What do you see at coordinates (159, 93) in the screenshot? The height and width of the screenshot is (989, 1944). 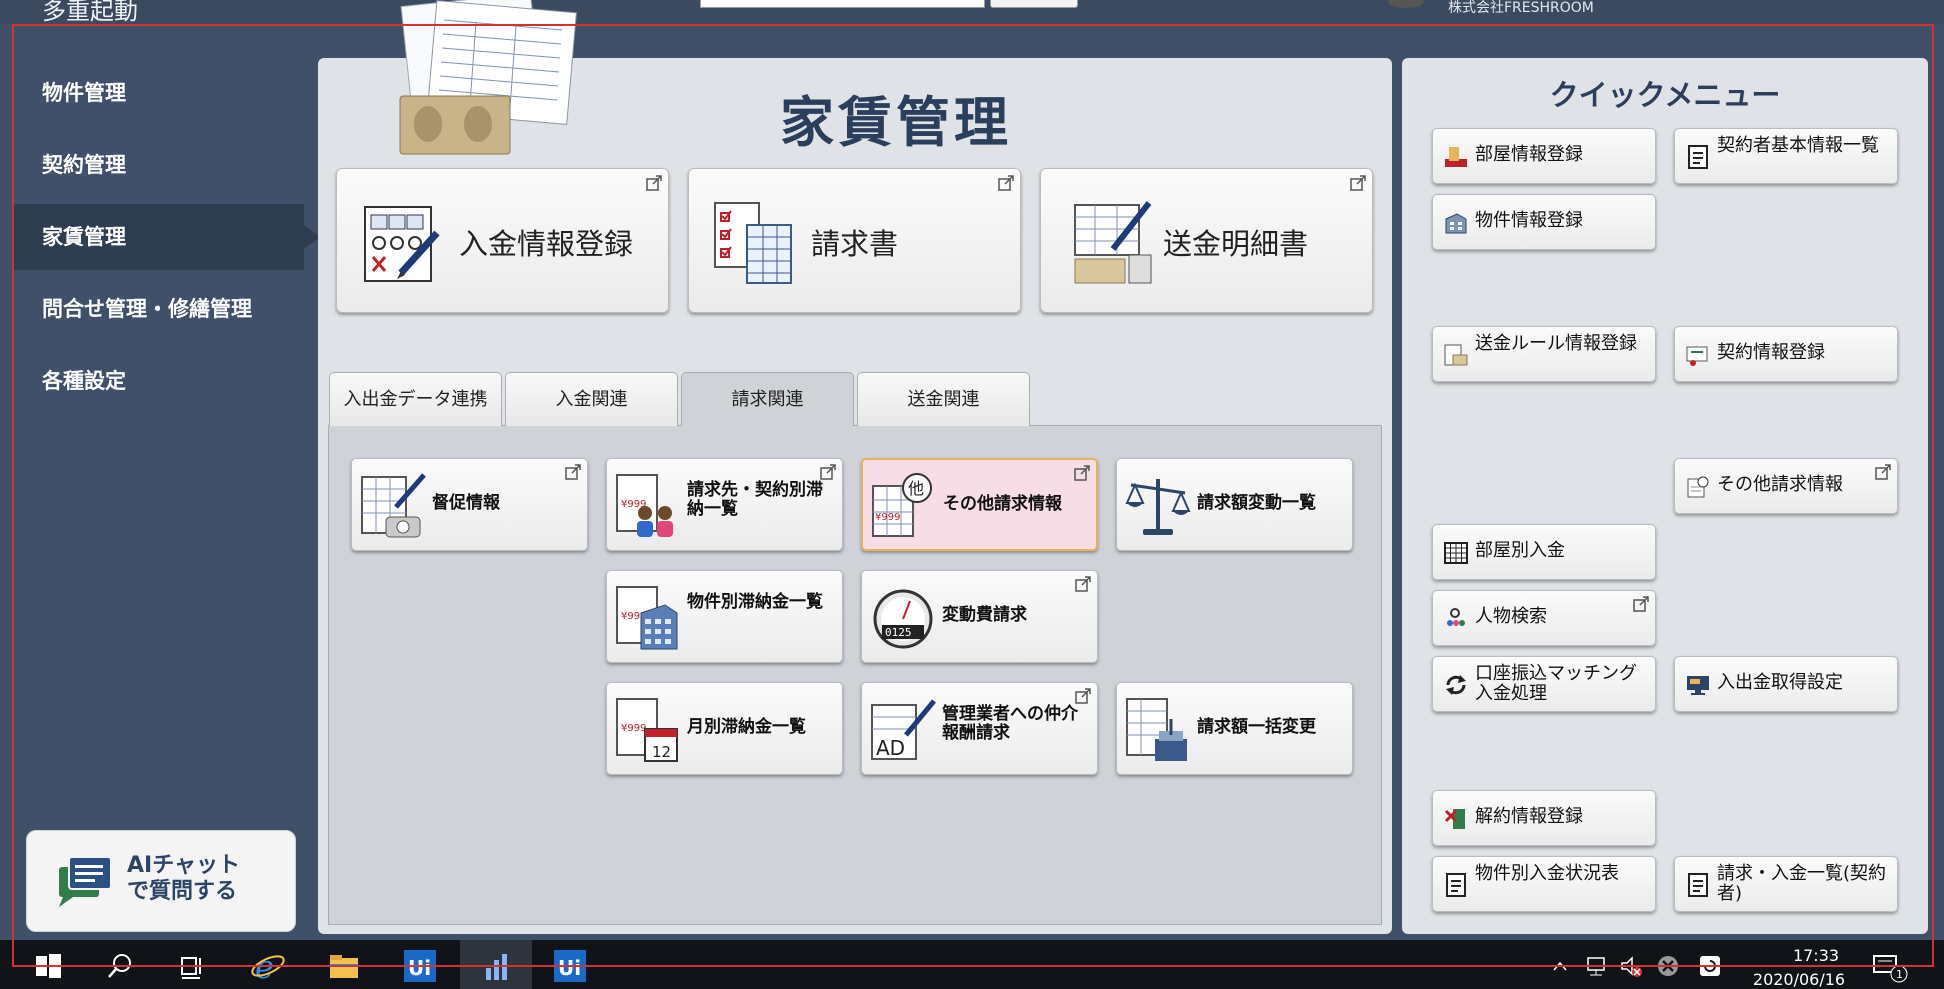 I see `sidebar-item-property: 物件管理` at bounding box center [159, 93].